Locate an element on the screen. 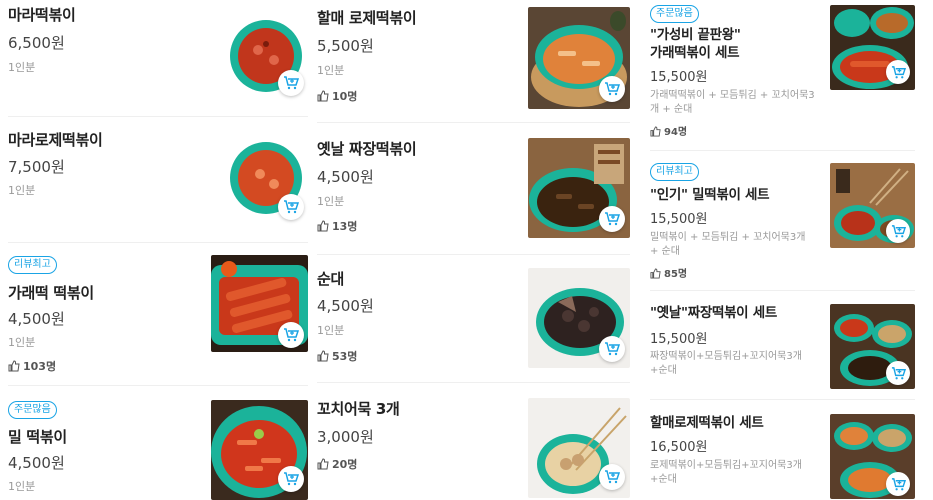 This screenshot has width=933, height=500. description-line: + 순대 is located at coordinates (665, 251).